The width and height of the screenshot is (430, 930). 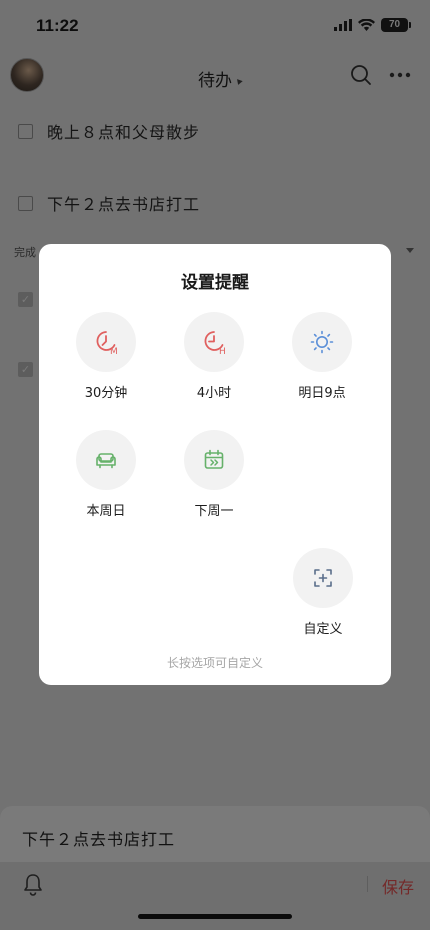 What do you see at coordinates (33, 884) in the screenshot?
I see `bell-icon` at bounding box center [33, 884].